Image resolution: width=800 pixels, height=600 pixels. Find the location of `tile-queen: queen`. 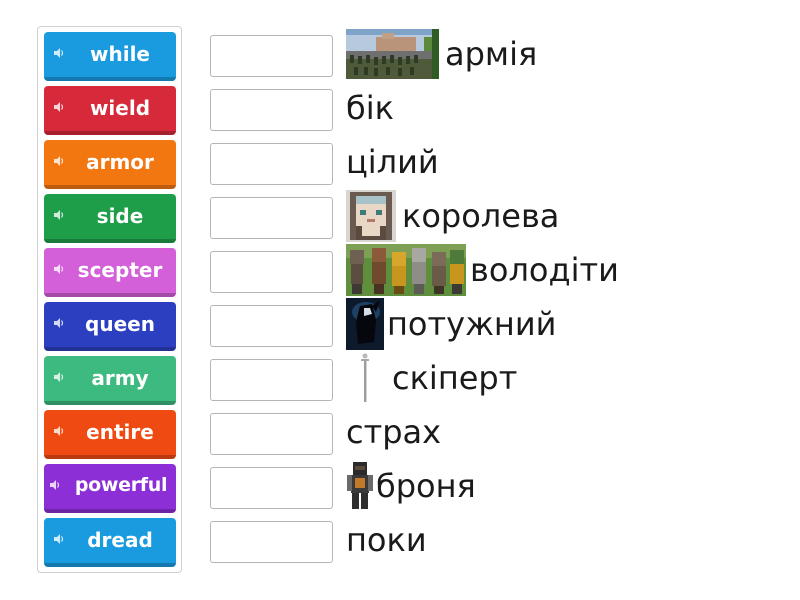

tile-queen: queen is located at coordinates (110, 326).